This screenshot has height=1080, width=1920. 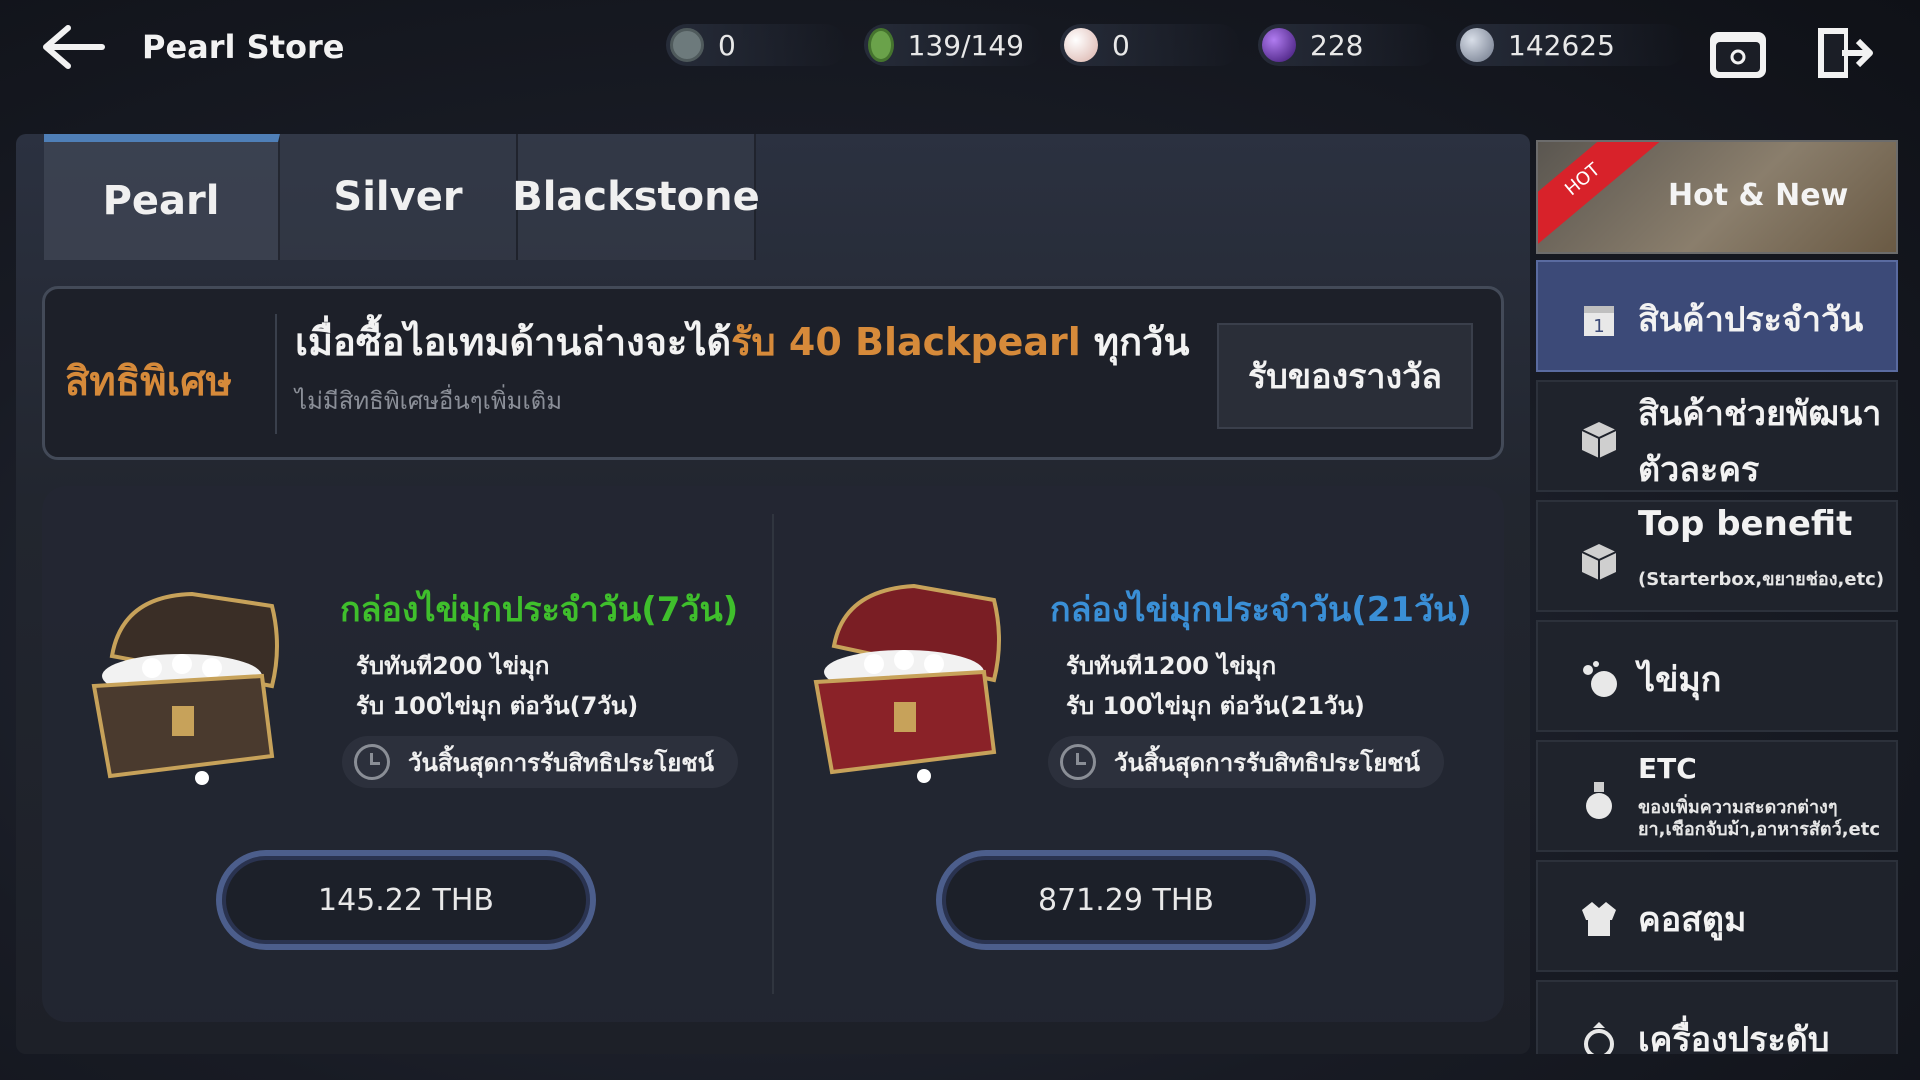 What do you see at coordinates (1337, 45) in the screenshot?
I see `black-pearl-count: 228` at bounding box center [1337, 45].